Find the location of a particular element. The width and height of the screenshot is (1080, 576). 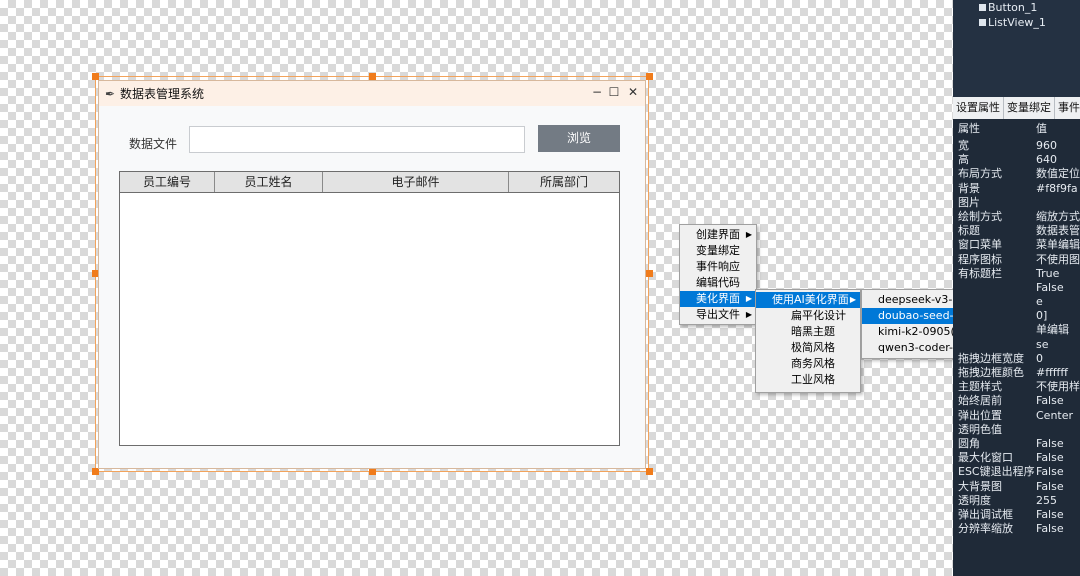

property-name: 分辨率缩放 is located at coordinates (985, 529).